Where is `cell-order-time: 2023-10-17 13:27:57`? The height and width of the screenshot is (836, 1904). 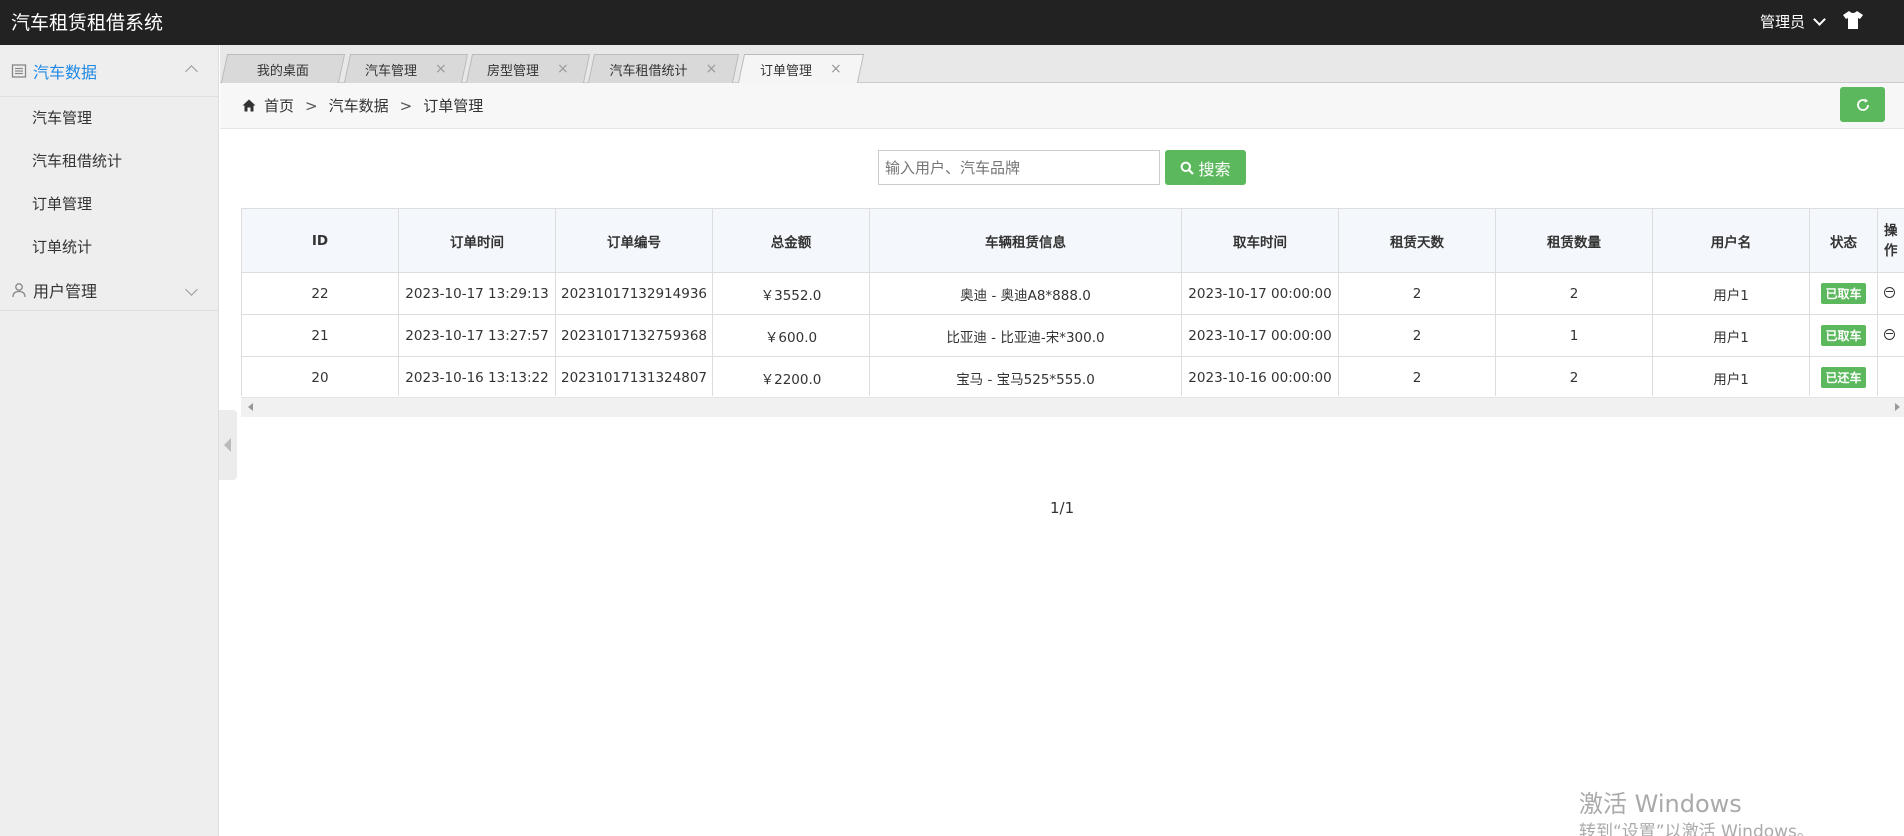
cell-order-time: 2023-10-17 13:27:57 is located at coordinates (477, 335).